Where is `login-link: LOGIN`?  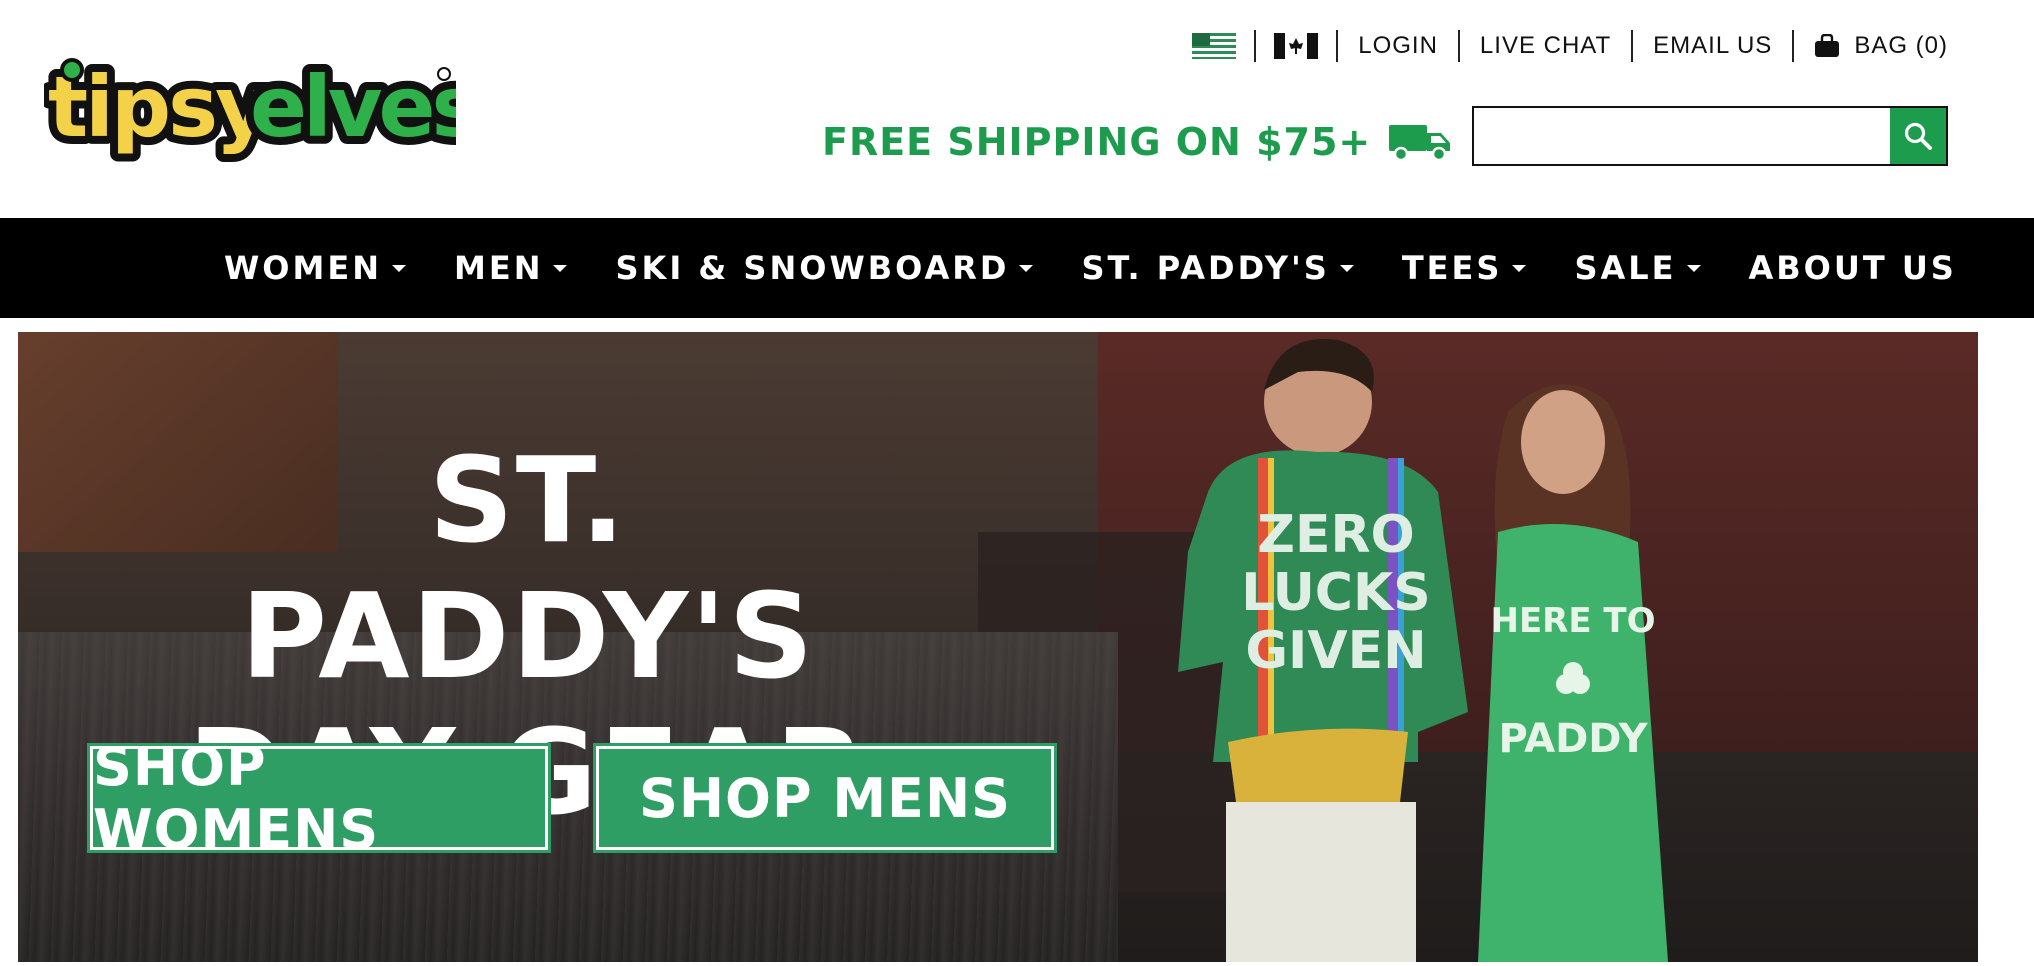
login-link: LOGIN is located at coordinates (1398, 46).